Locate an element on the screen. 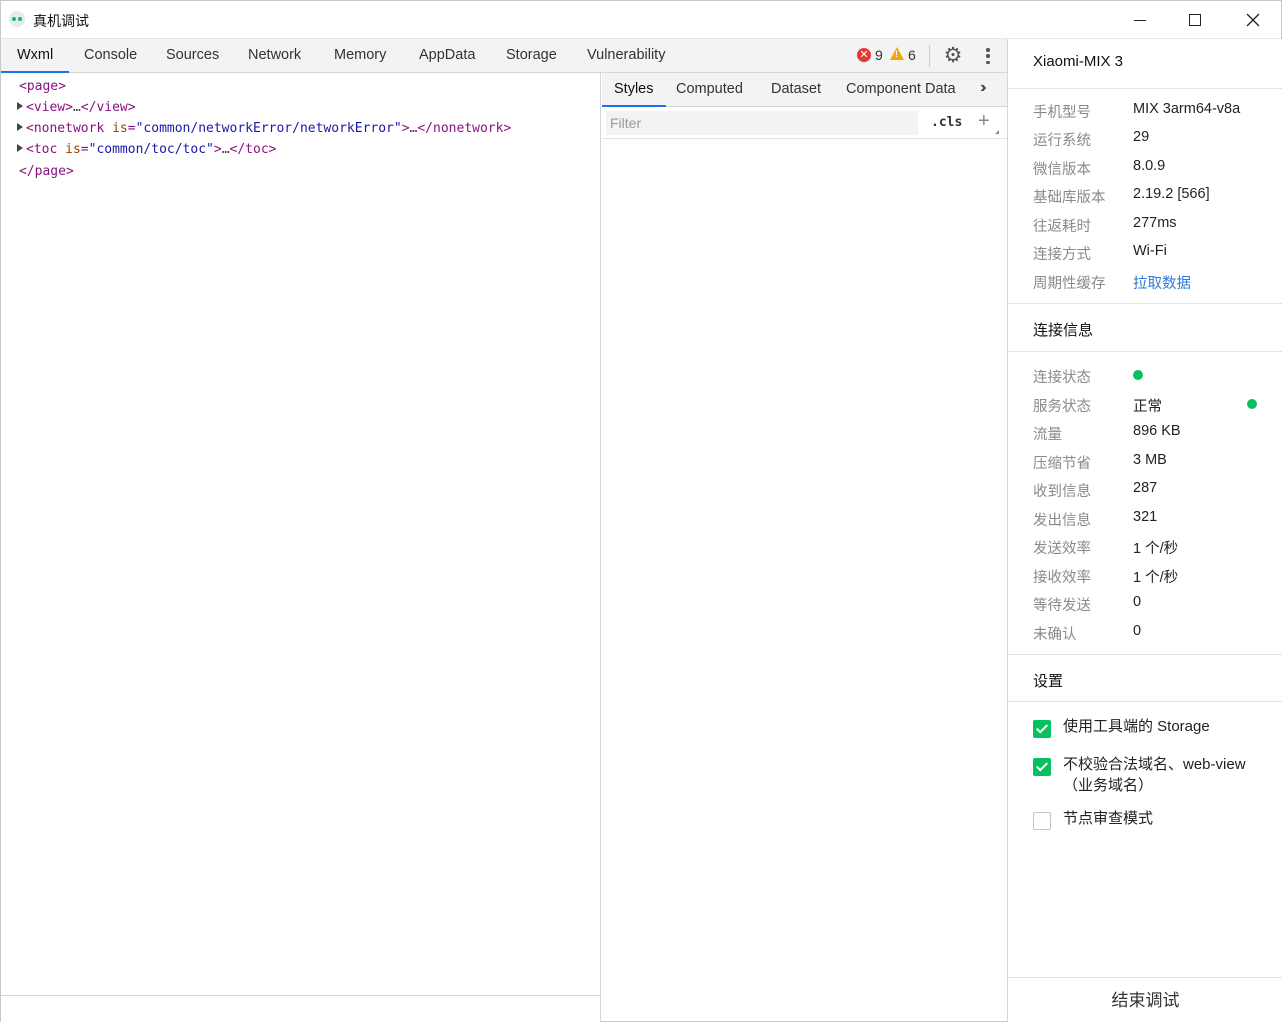 This screenshot has width=1282, height=1022. title-bar: 真机调试 is located at coordinates (641, 20).